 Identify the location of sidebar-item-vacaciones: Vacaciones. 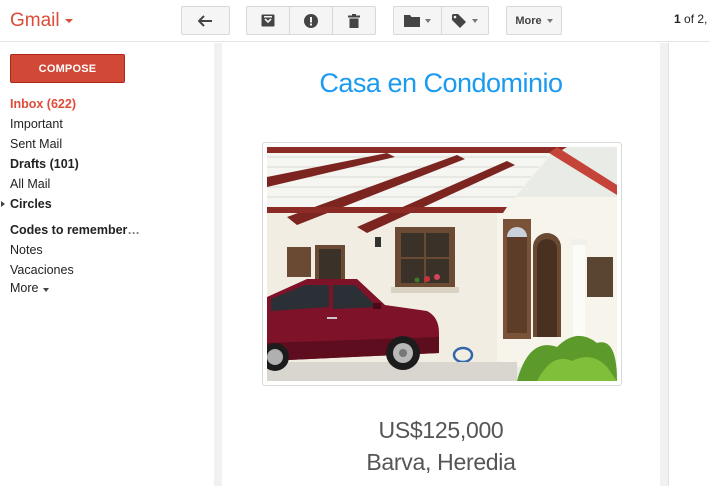
(107, 270).